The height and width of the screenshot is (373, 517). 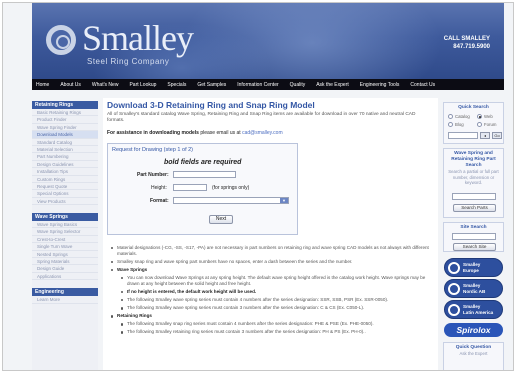 I want to click on sidebar-item: View Products, so click(x=65, y=202).